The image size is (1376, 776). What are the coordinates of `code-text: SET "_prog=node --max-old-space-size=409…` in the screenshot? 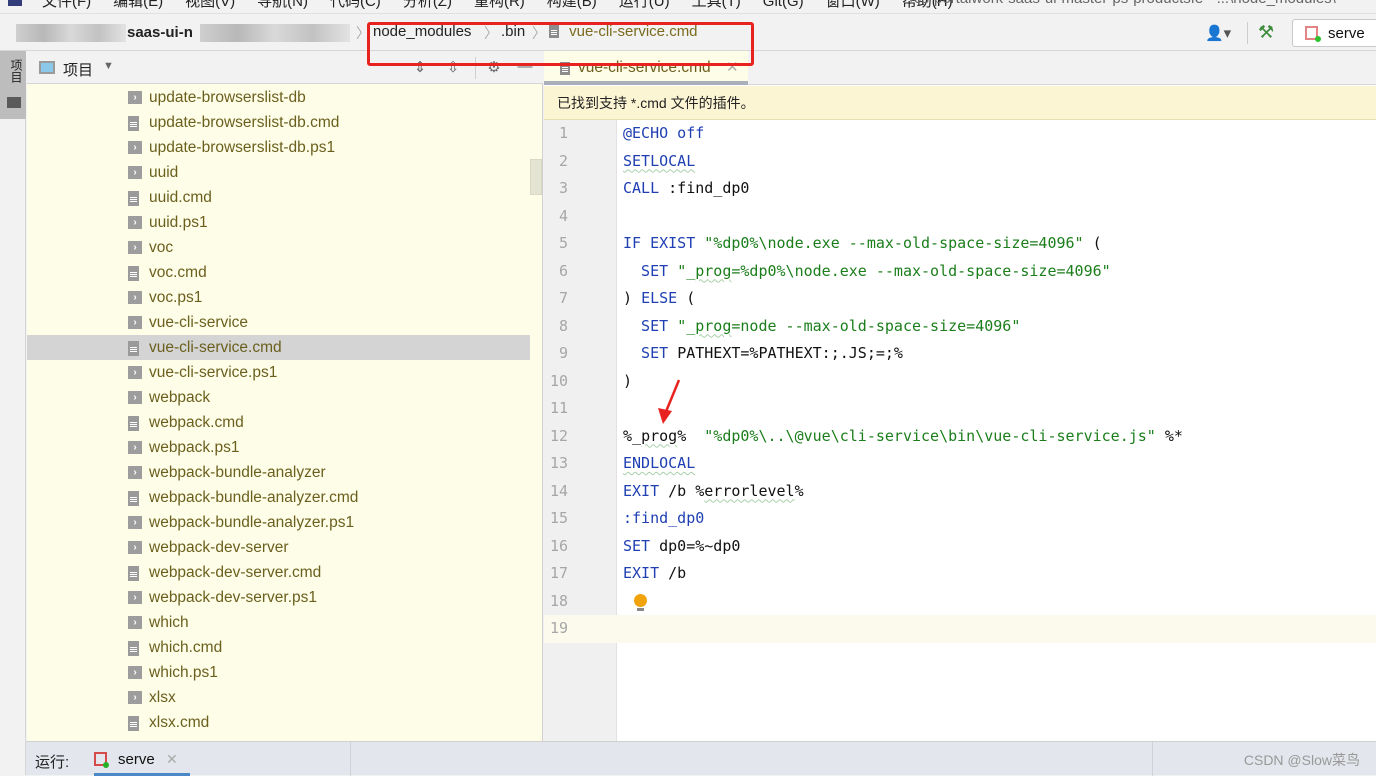 It's located at (821, 327).